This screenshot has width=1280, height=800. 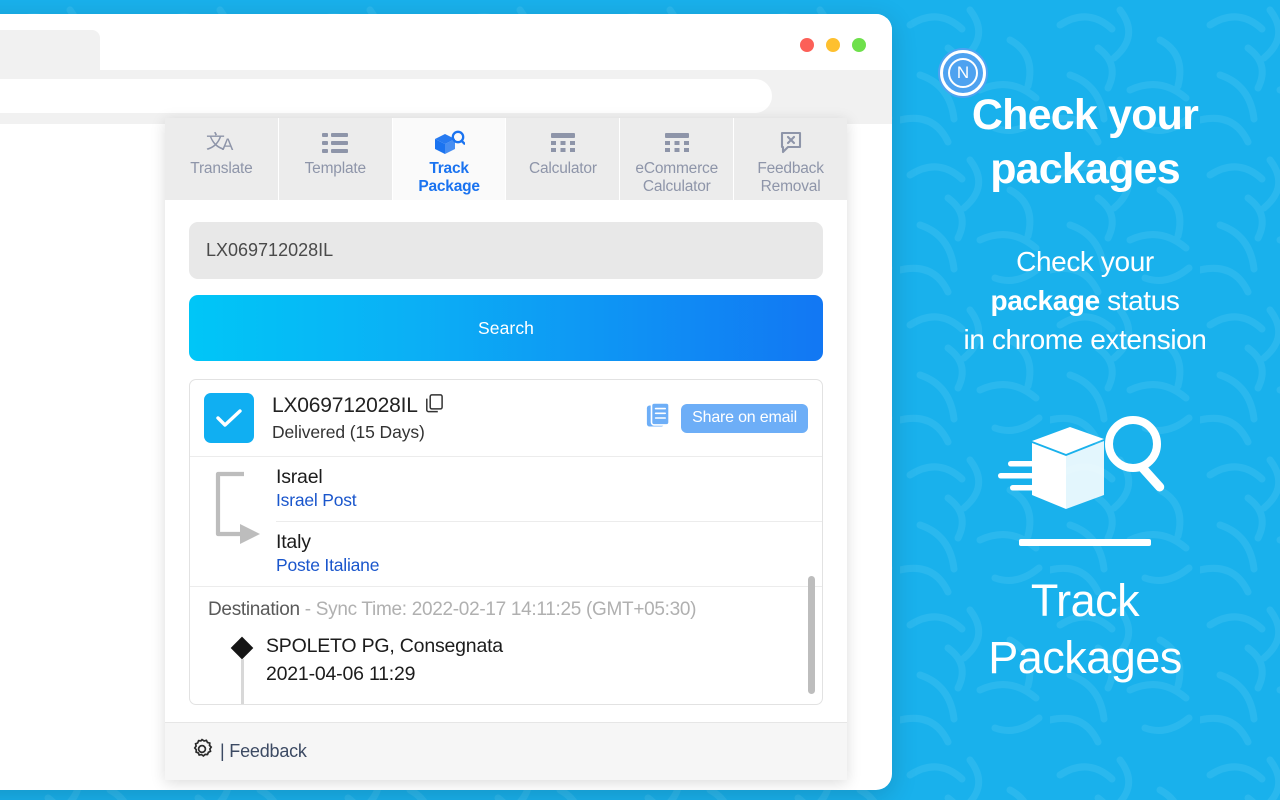 What do you see at coordinates (1085, 542) in the screenshot?
I see `promo-divider` at bounding box center [1085, 542].